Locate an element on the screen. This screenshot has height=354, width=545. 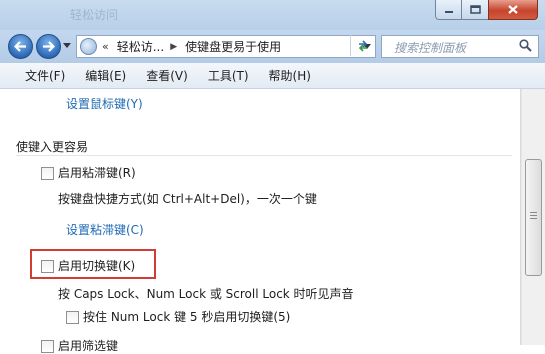
maximize-button is located at coordinates (475, 10).